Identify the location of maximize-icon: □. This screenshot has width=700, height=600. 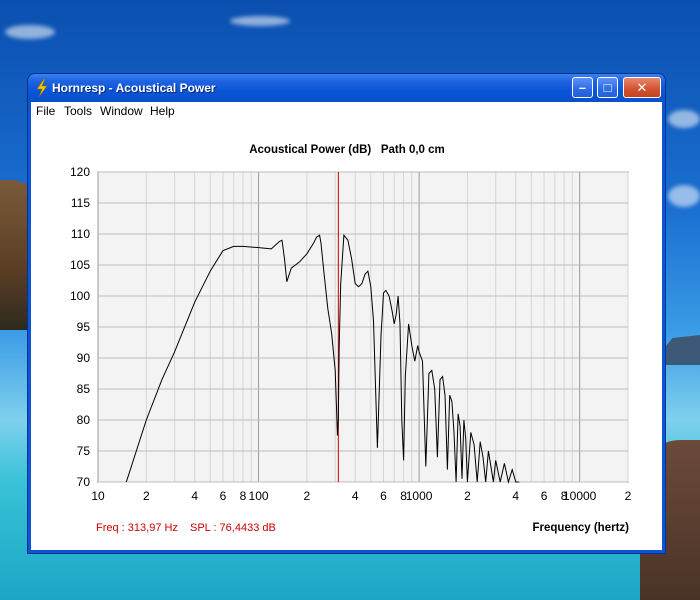
(607, 87).